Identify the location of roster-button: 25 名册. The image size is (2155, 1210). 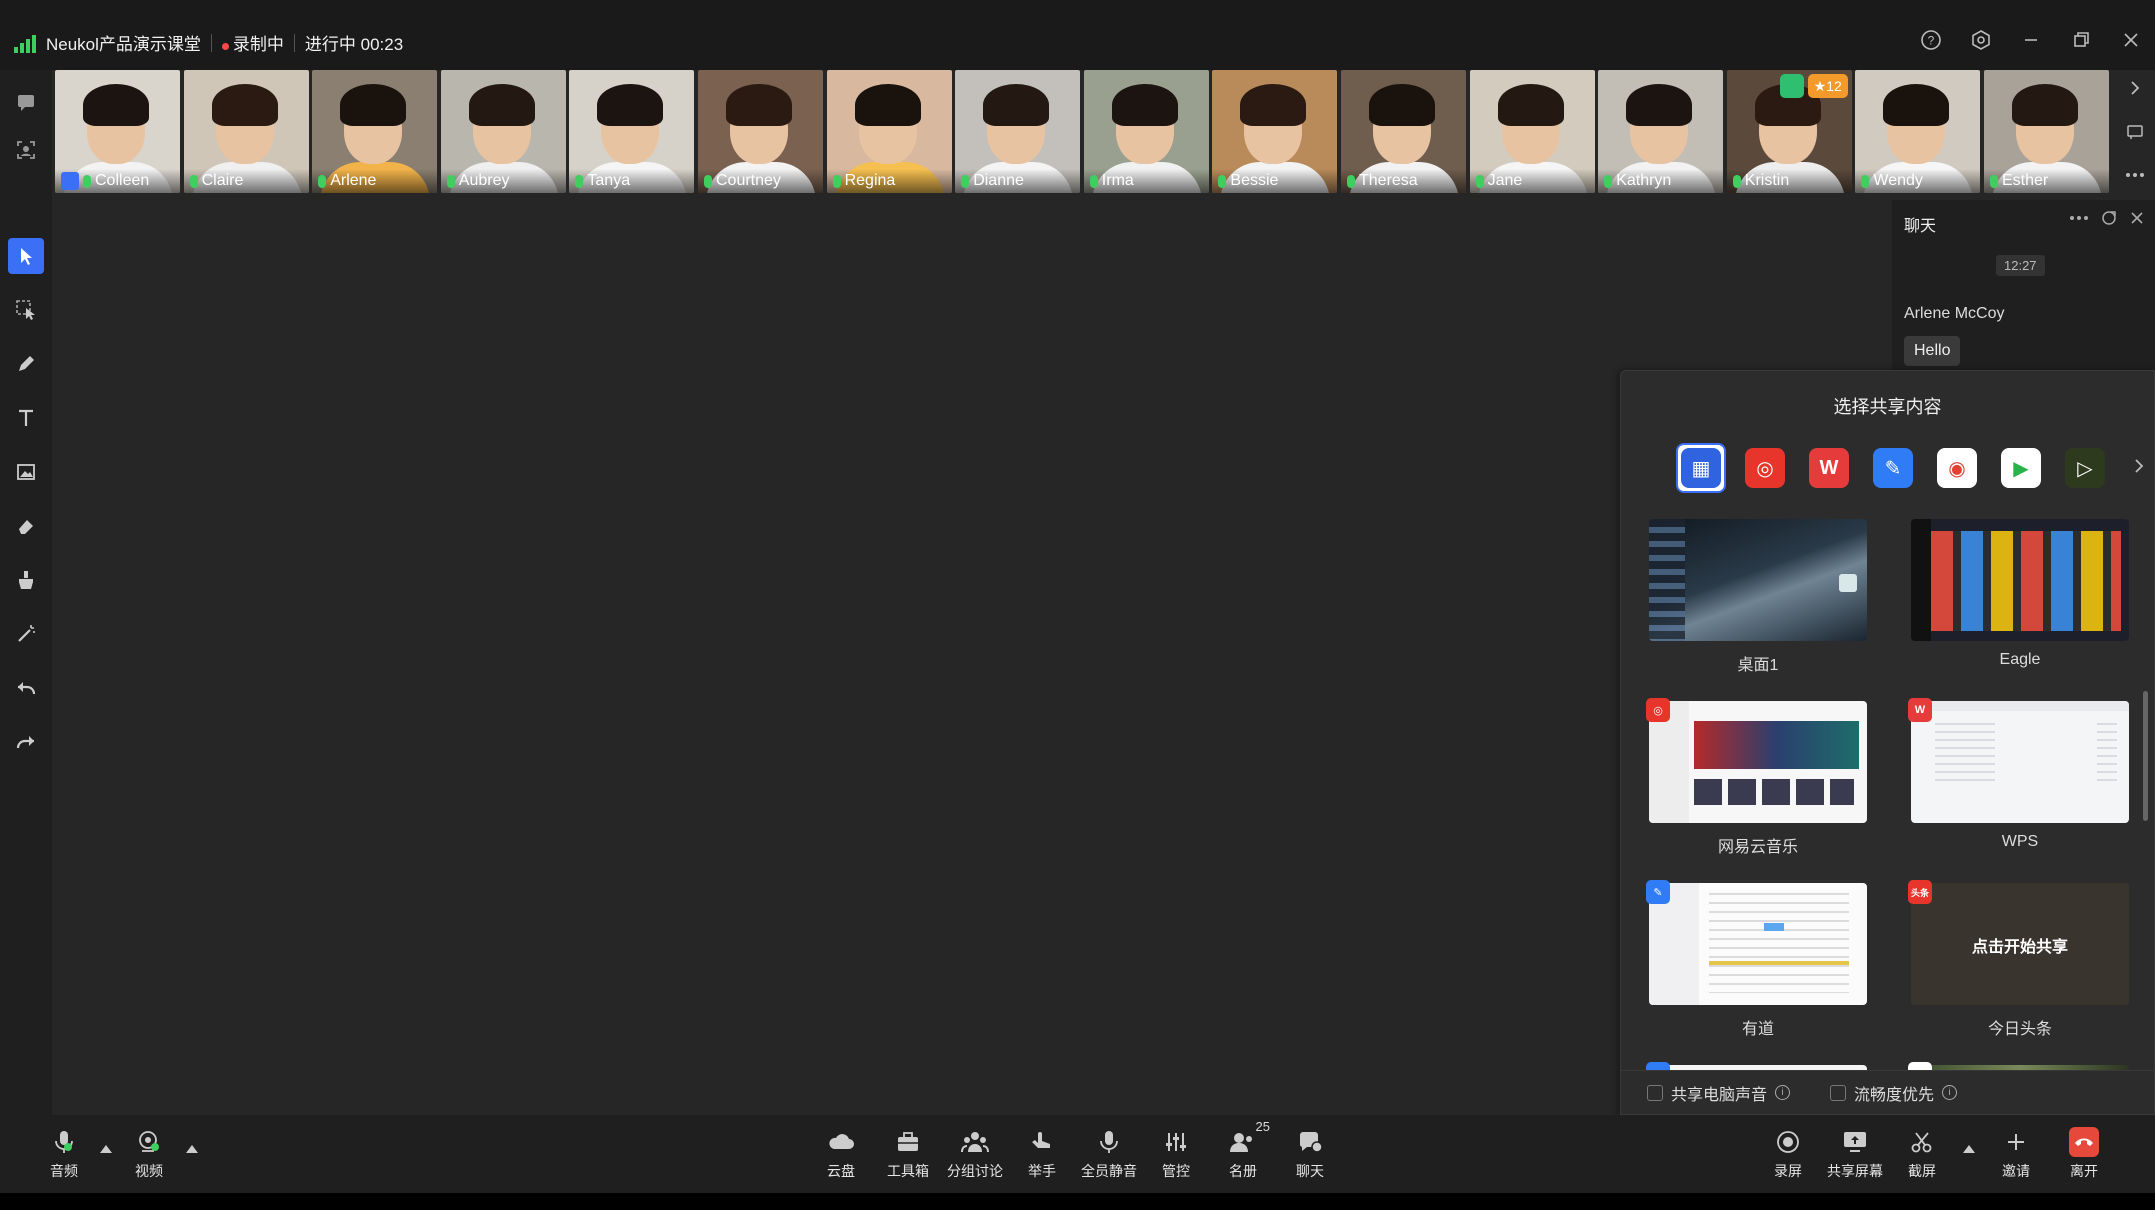
(1243, 1152).